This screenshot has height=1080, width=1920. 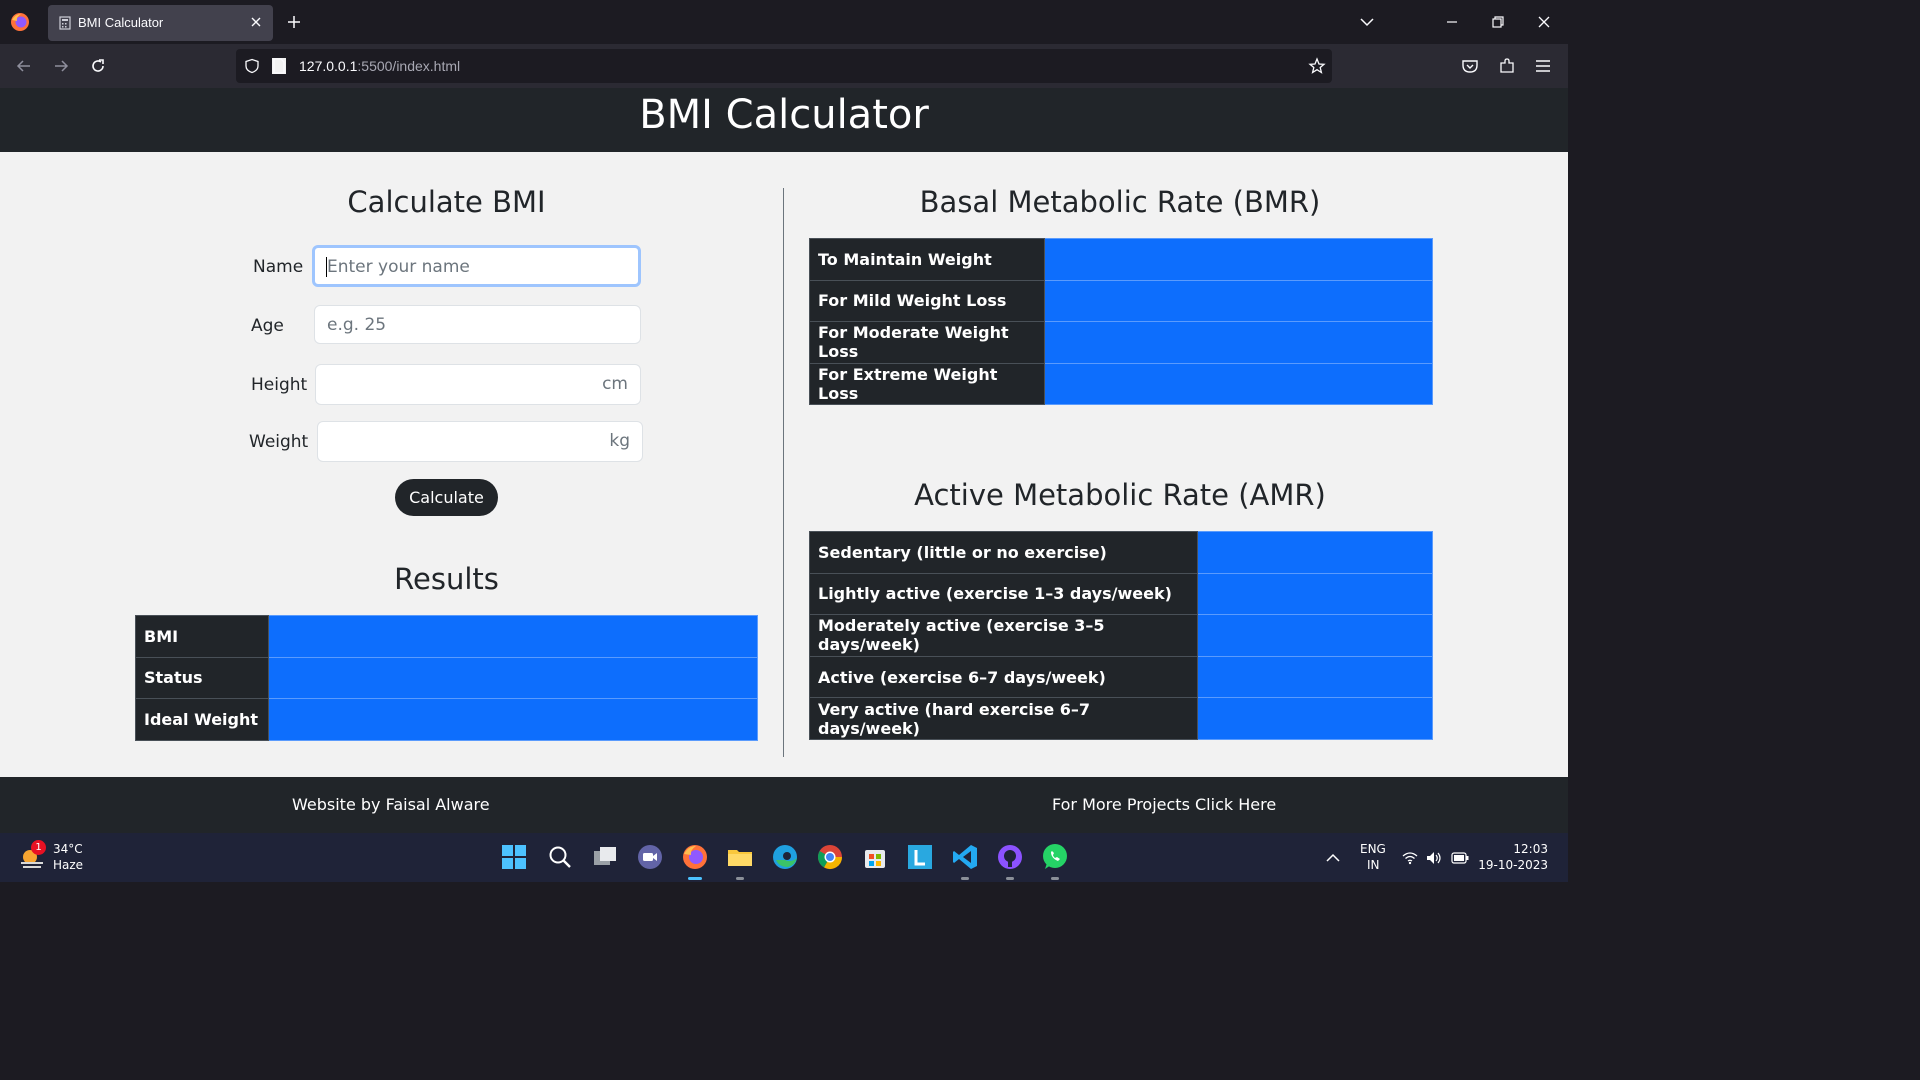 What do you see at coordinates (1507, 66) in the screenshot?
I see `extensions-puzzle-icon` at bounding box center [1507, 66].